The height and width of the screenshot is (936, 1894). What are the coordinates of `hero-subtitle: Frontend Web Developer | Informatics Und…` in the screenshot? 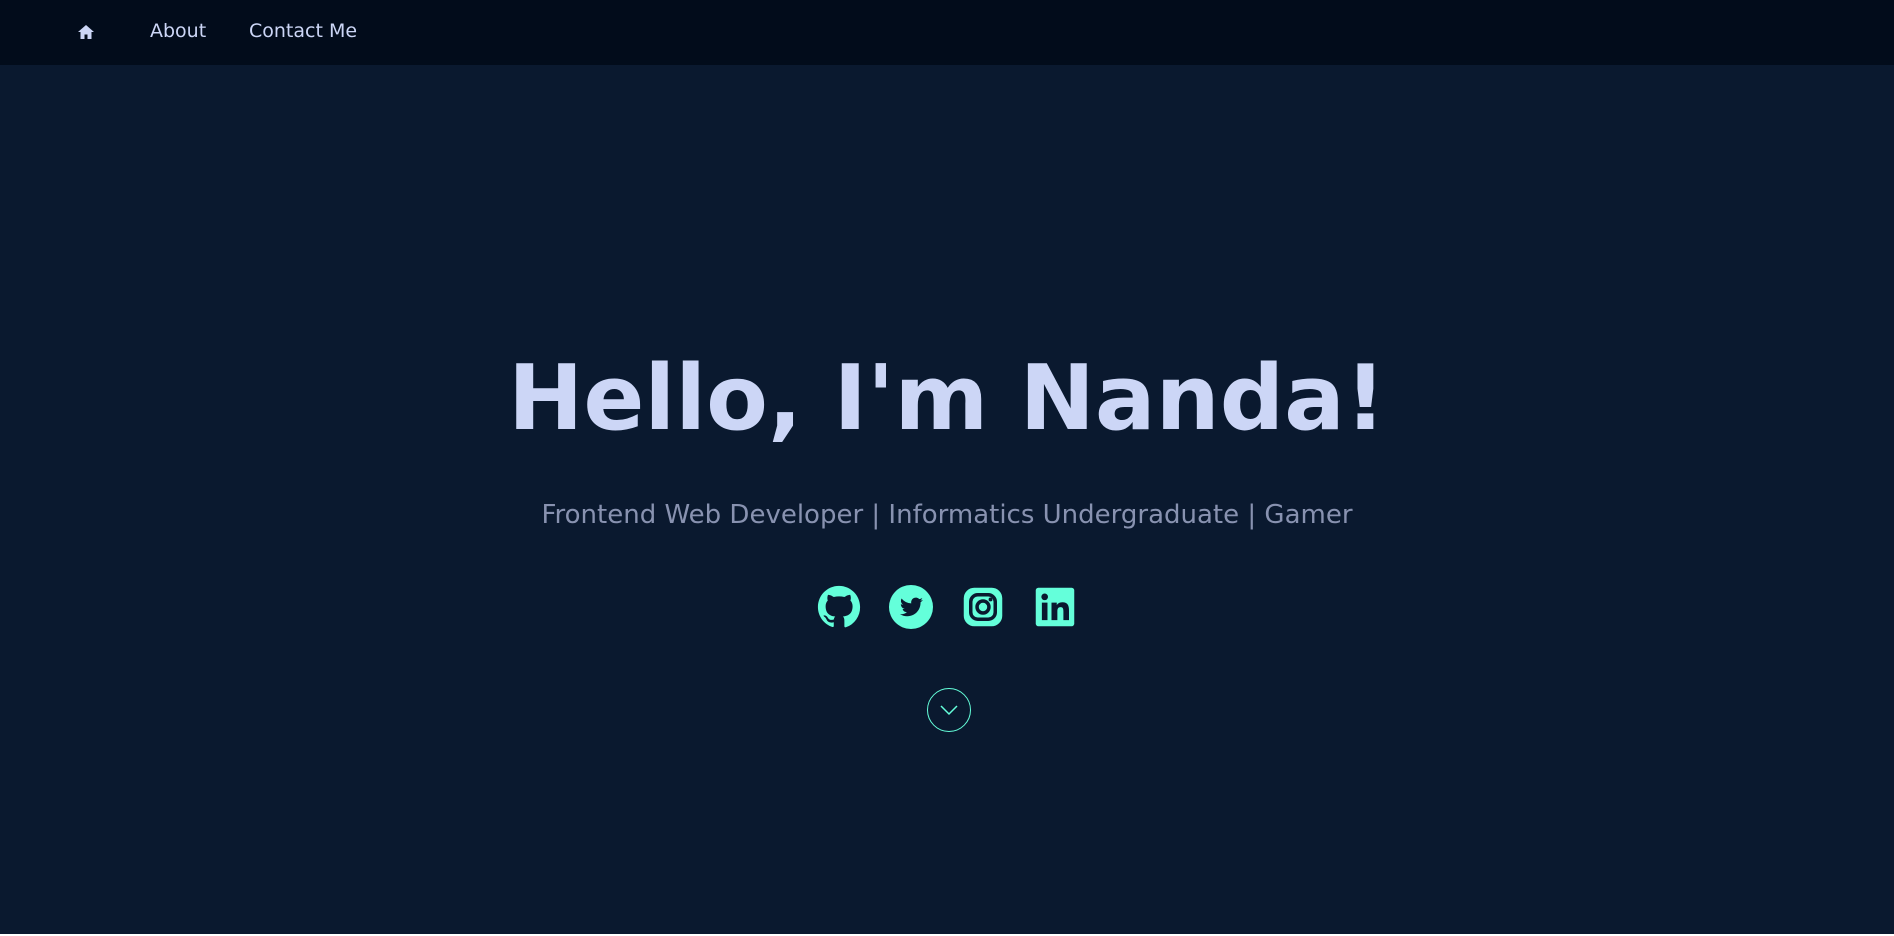 It's located at (947, 515).